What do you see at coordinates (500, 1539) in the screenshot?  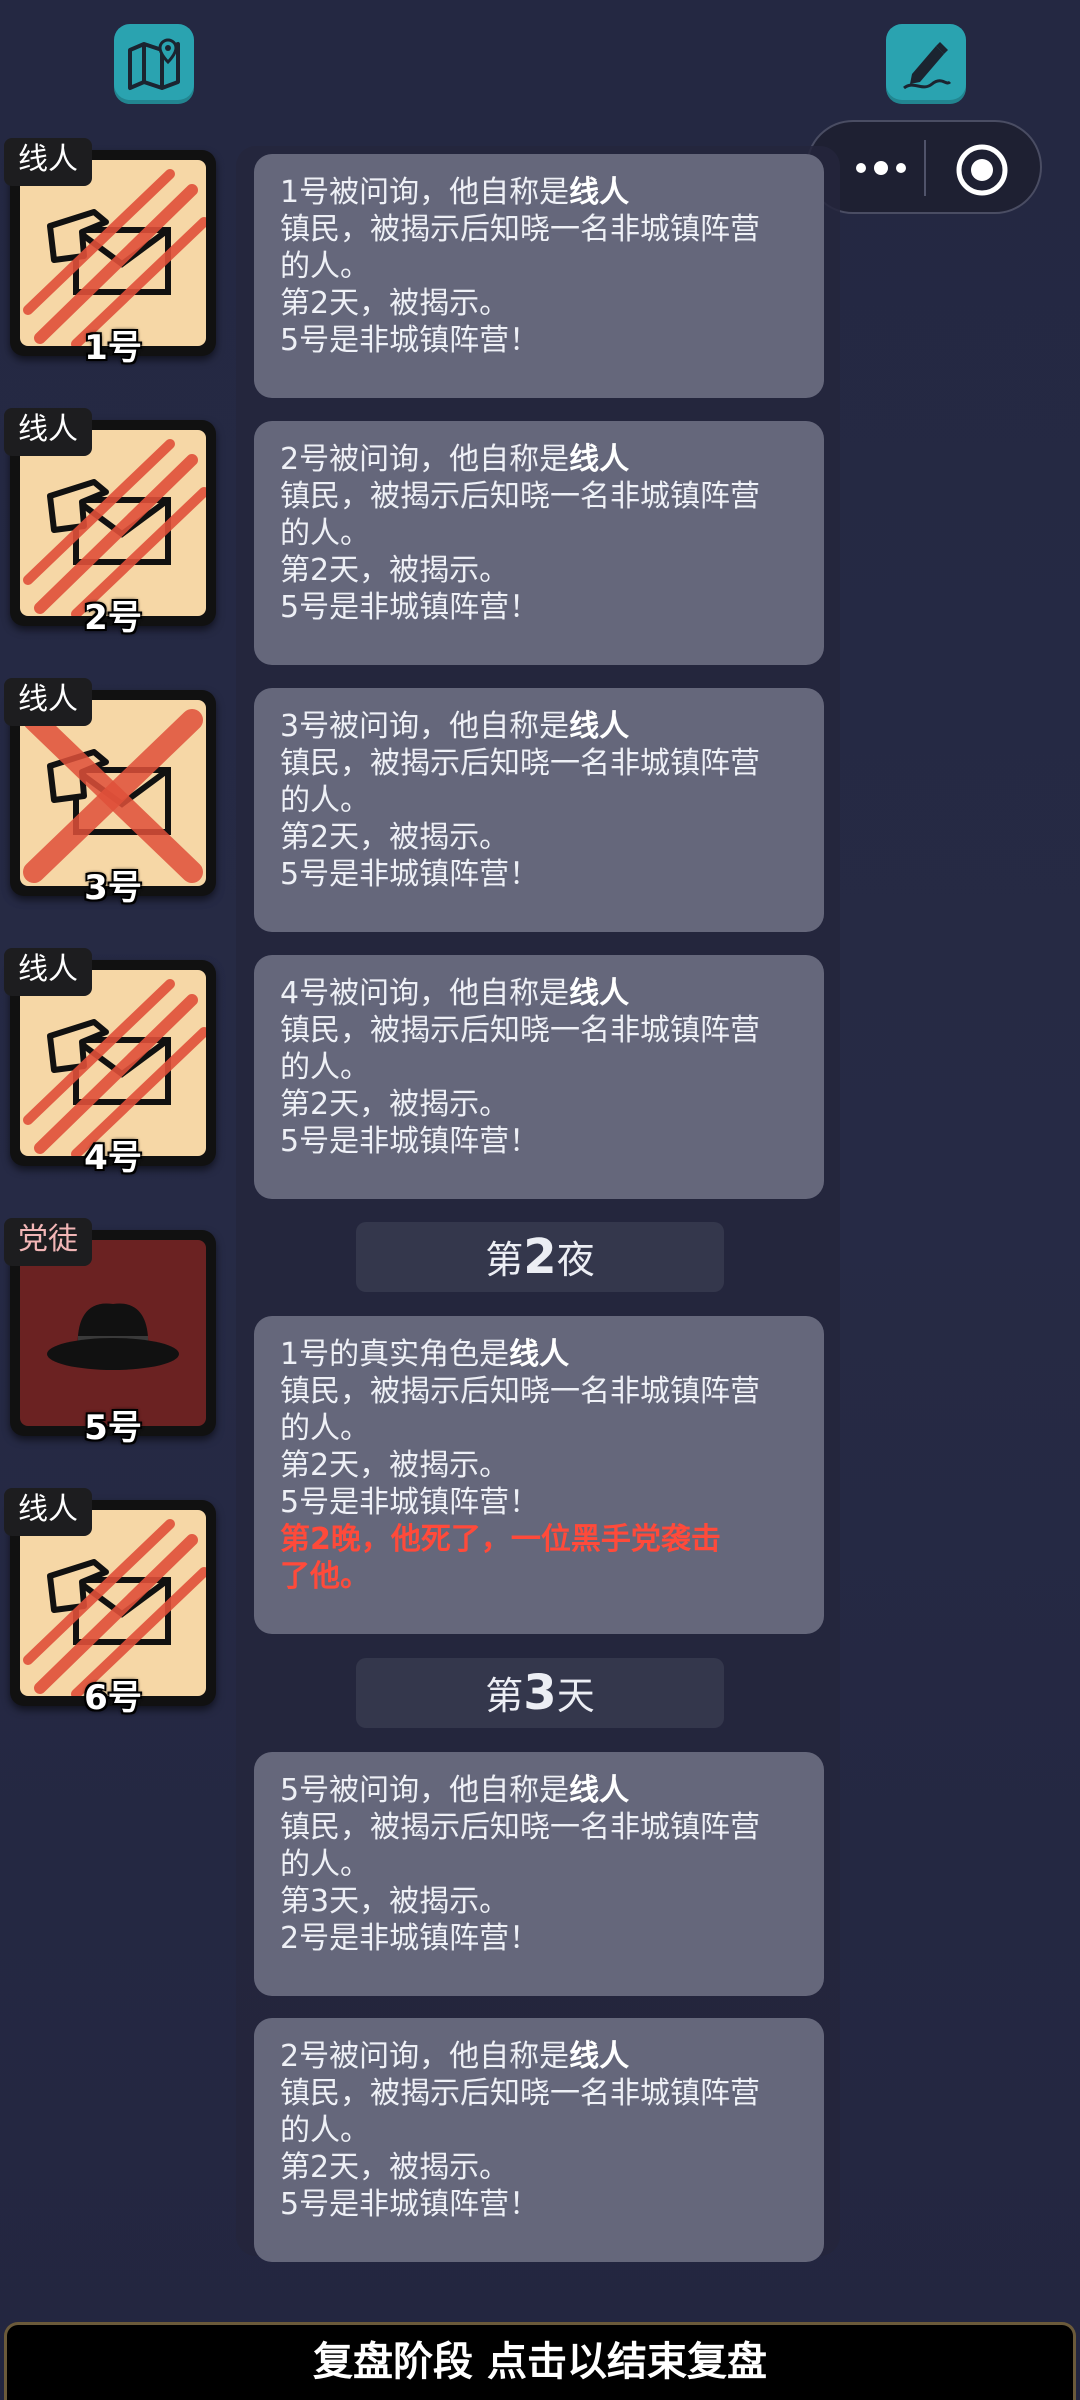 I see `death-notice: 第2晚，他死了，一位黑手党袭击` at bounding box center [500, 1539].